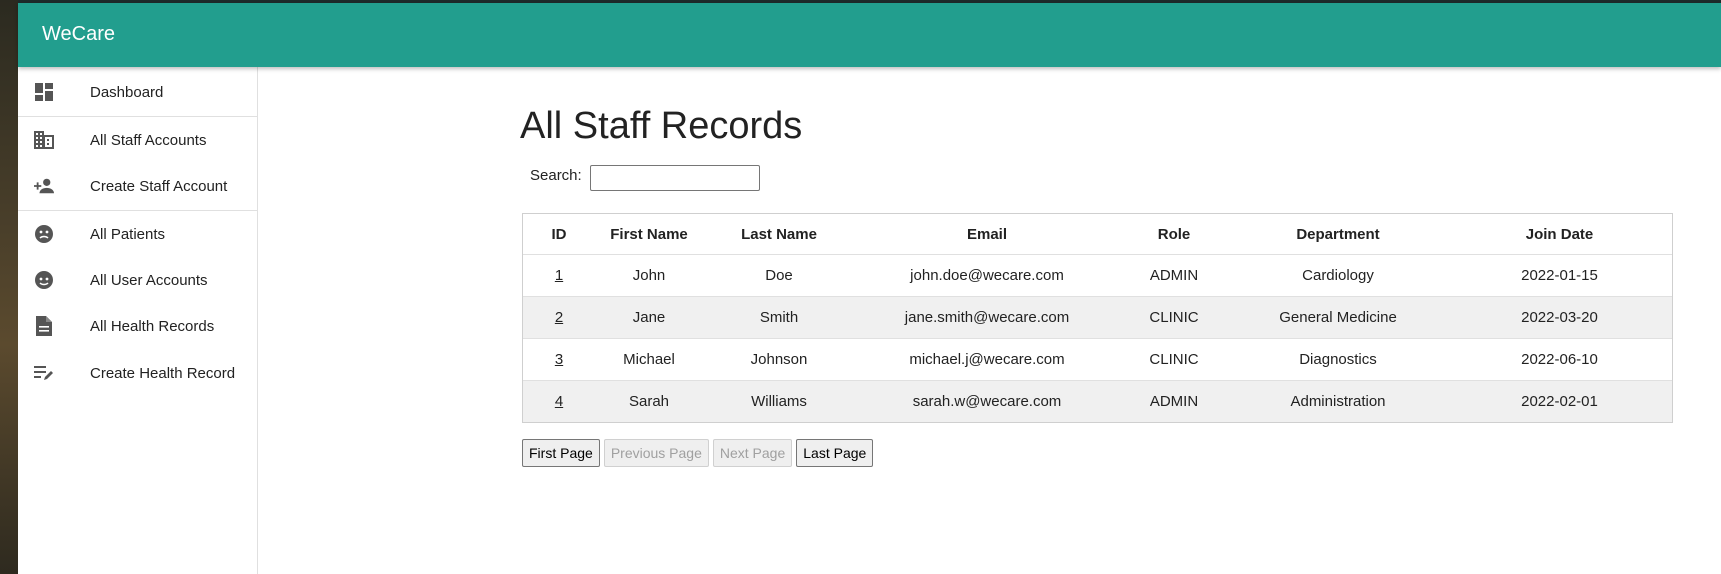 The height and width of the screenshot is (574, 1721). I want to click on search-input, so click(675, 178).